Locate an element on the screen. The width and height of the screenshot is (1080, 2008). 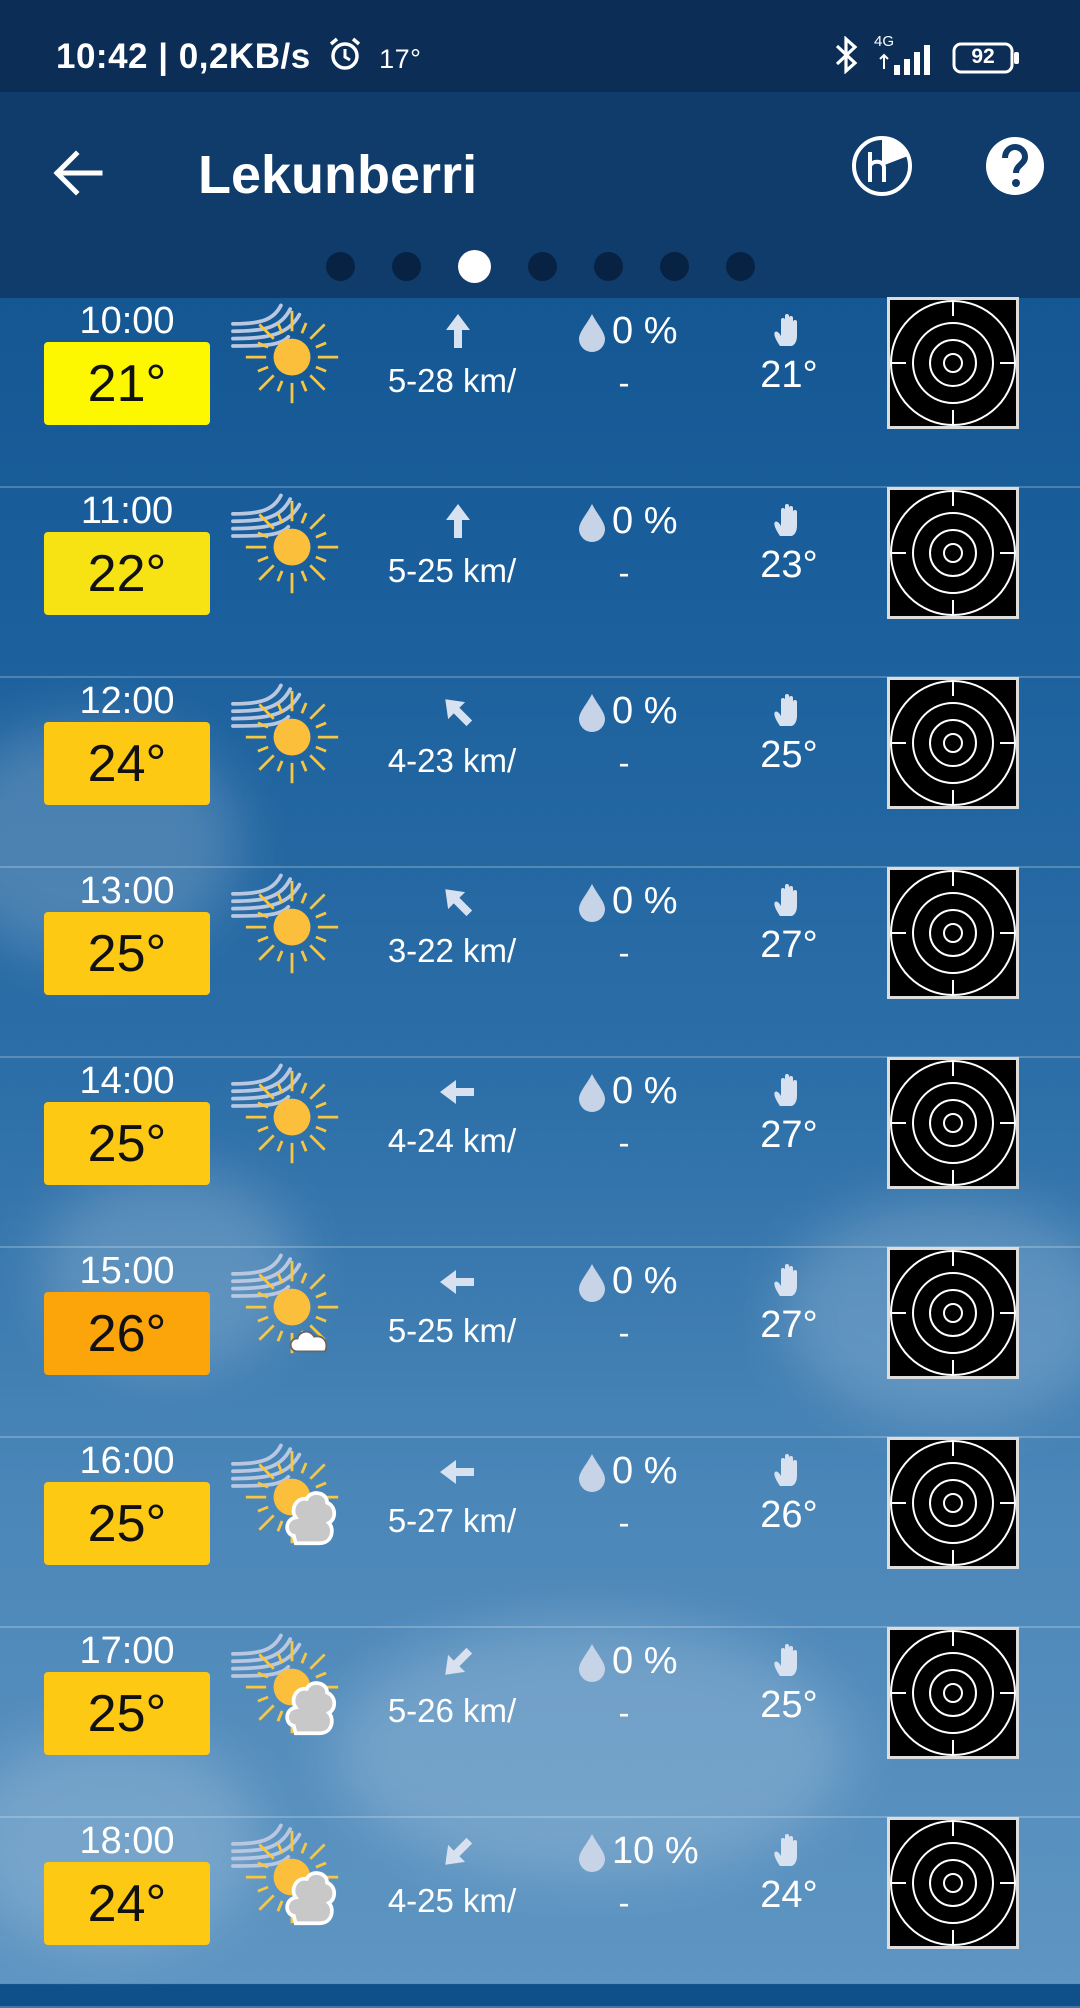
back-arrow-icon is located at coordinates (77, 173).